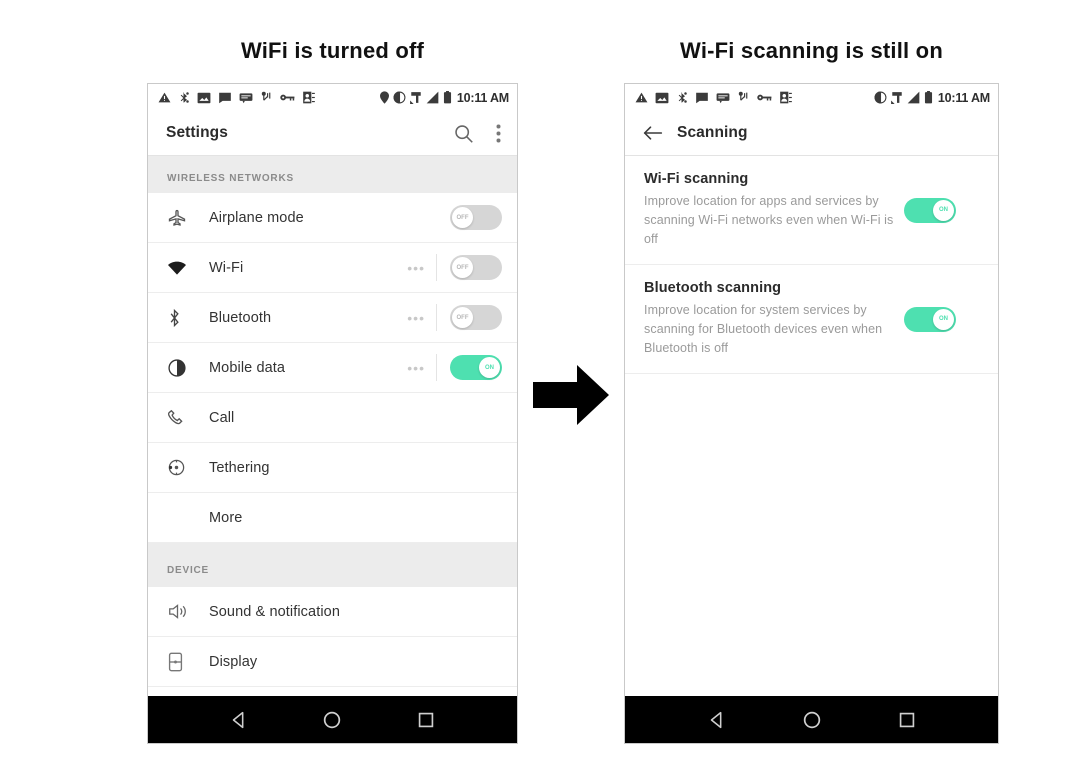  I want to click on settings-row-label: Display, so click(233, 661).